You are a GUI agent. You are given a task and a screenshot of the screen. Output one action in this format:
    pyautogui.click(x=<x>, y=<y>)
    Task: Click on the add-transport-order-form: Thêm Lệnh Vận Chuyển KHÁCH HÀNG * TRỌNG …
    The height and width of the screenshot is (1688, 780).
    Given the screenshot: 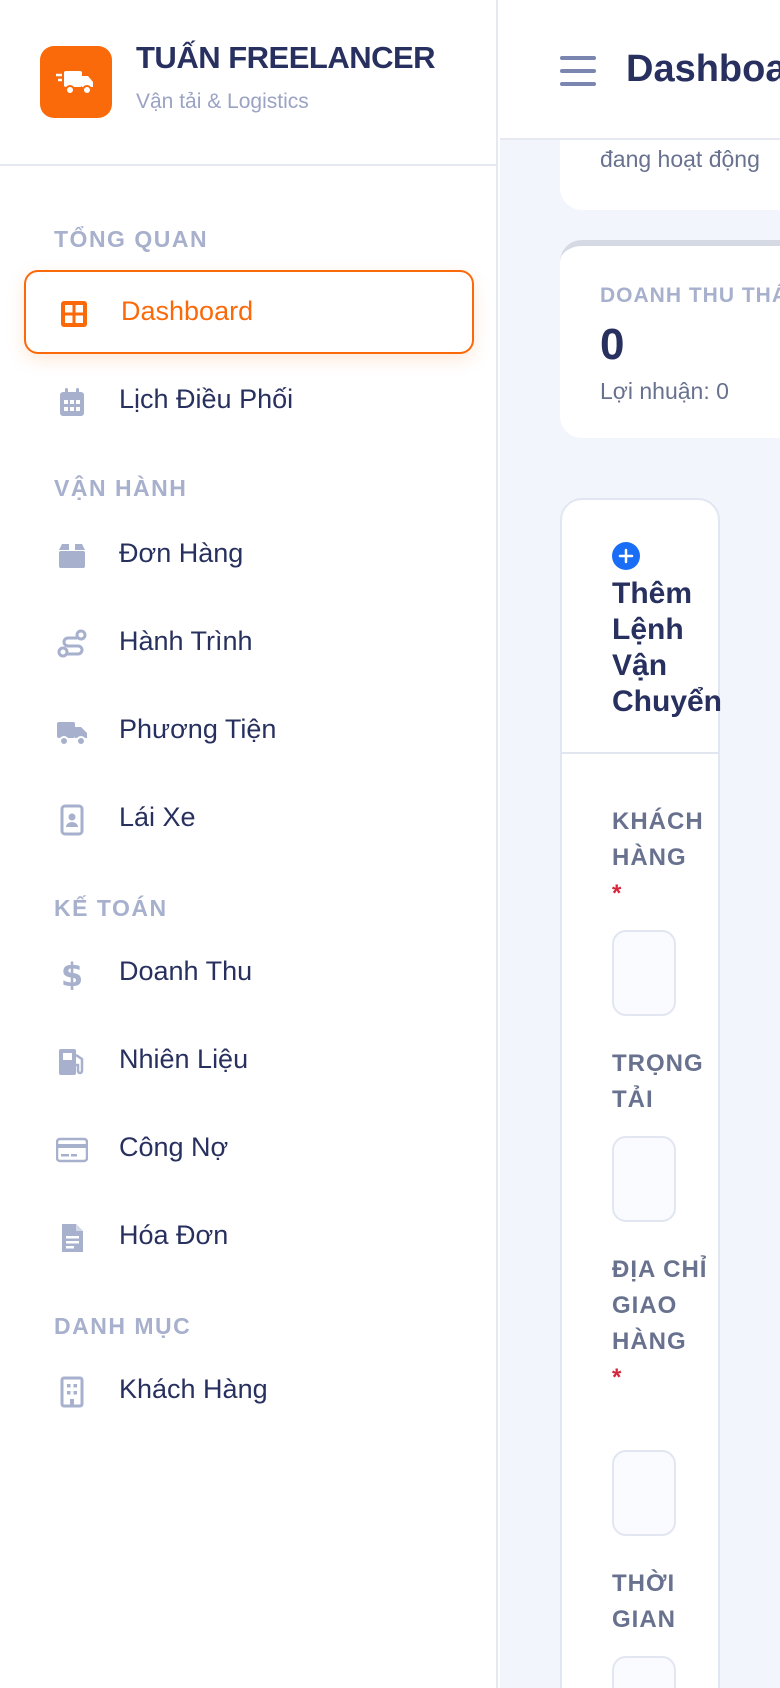 What is the action you would take?
    pyautogui.click(x=641, y=1093)
    